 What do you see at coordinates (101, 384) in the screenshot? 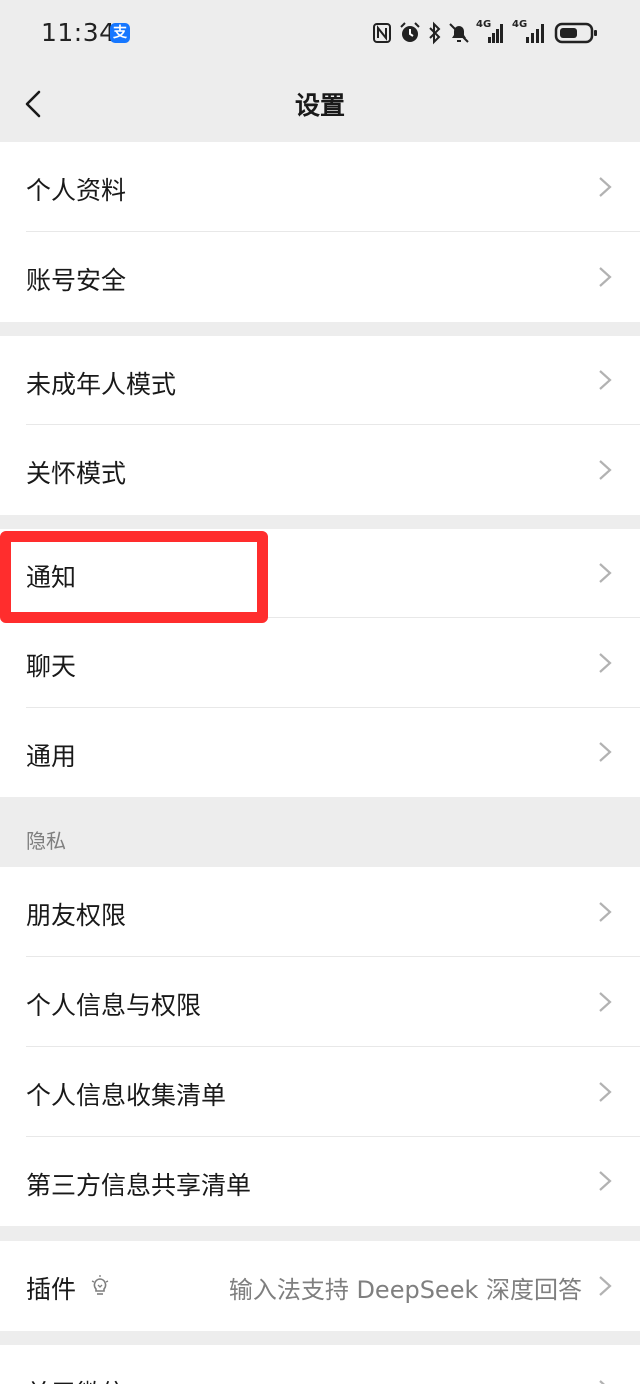
I see `settings-item-label: 未成年人模式` at bounding box center [101, 384].